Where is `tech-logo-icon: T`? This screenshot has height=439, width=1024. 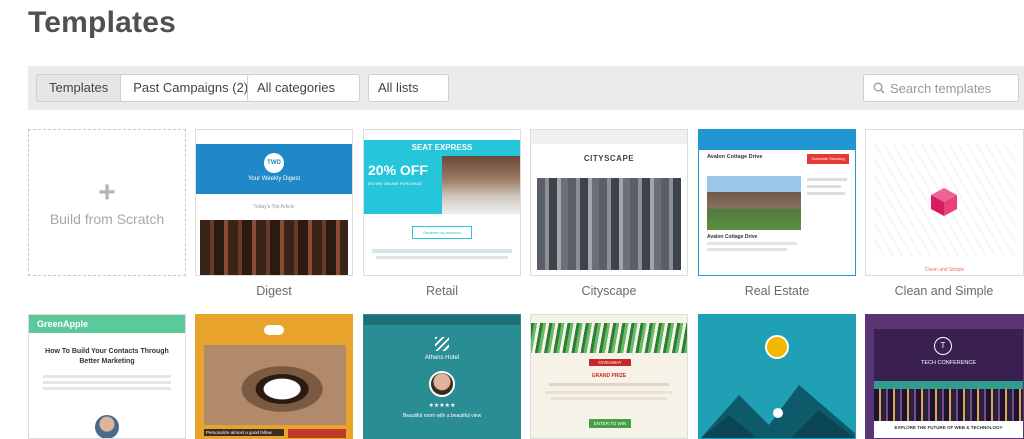 tech-logo-icon: T is located at coordinates (943, 346).